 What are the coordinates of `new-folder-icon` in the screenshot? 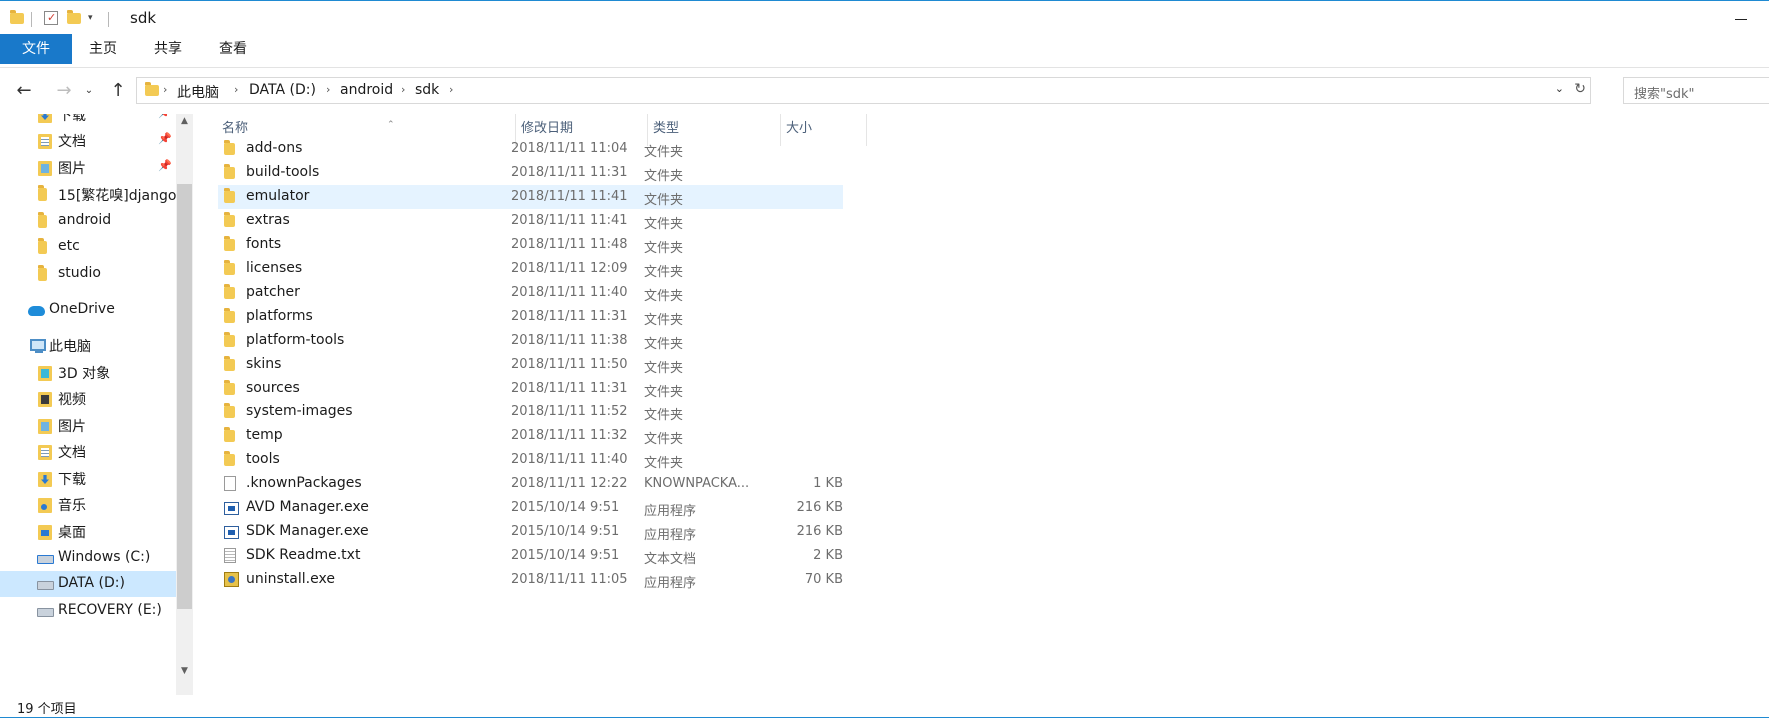 It's located at (74, 17).